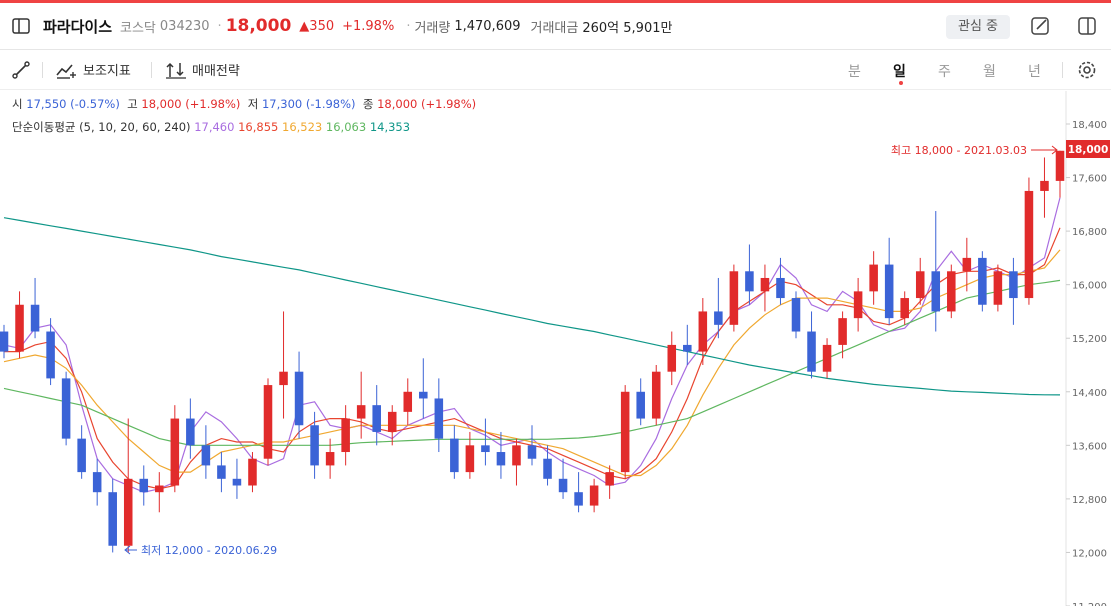 This screenshot has width=1111, height=606. What do you see at coordinates (1089, 446) in the screenshot?
I see `y-tick-label: 13,600` at bounding box center [1089, 446].